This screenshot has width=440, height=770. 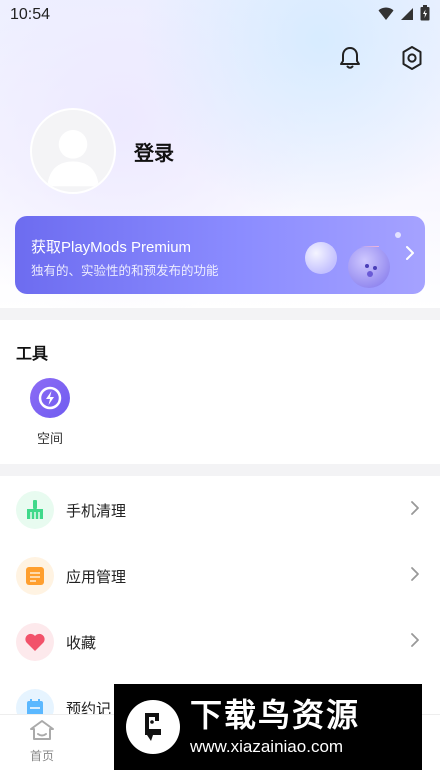 I want to click on watermark-overlay: 下载鸟资源 www.xiazainiao.com, so click(x=268, y=727).